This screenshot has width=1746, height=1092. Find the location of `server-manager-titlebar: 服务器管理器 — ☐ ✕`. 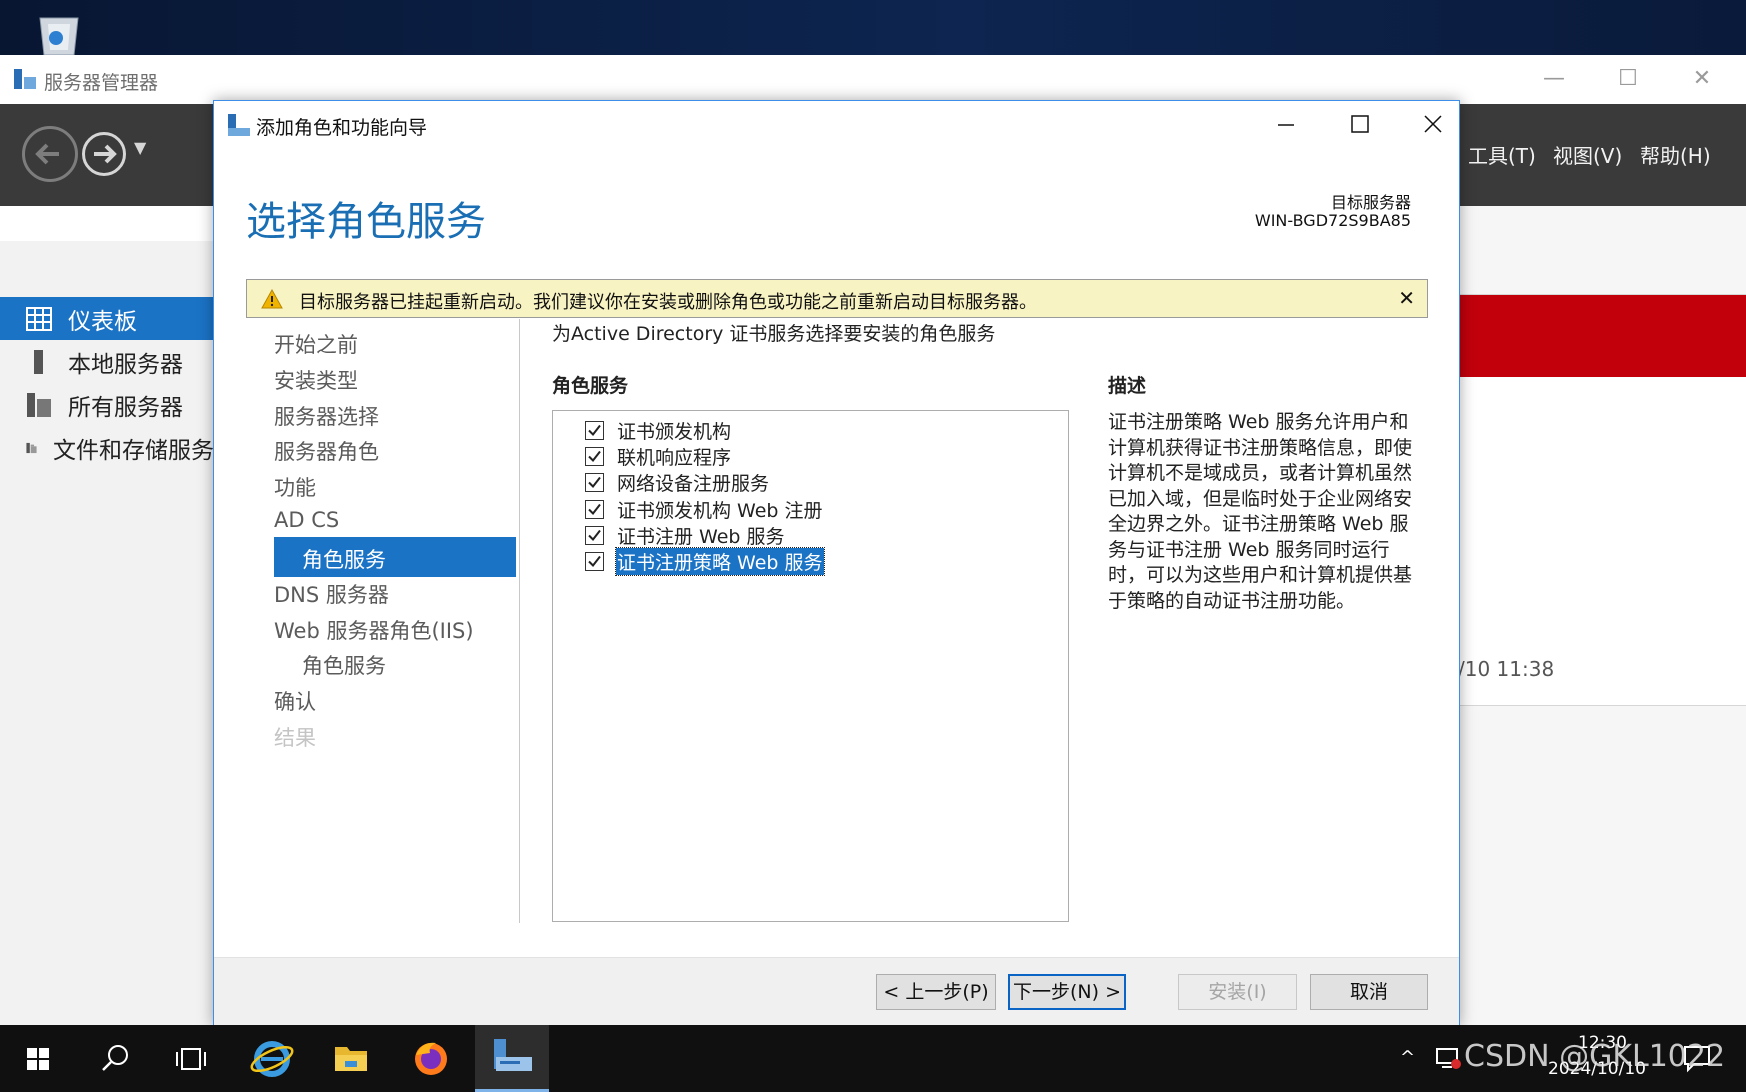

server-manager-titlebar: 服务器管理器 — ☐ ✕ is located at coordinates (873, 79).